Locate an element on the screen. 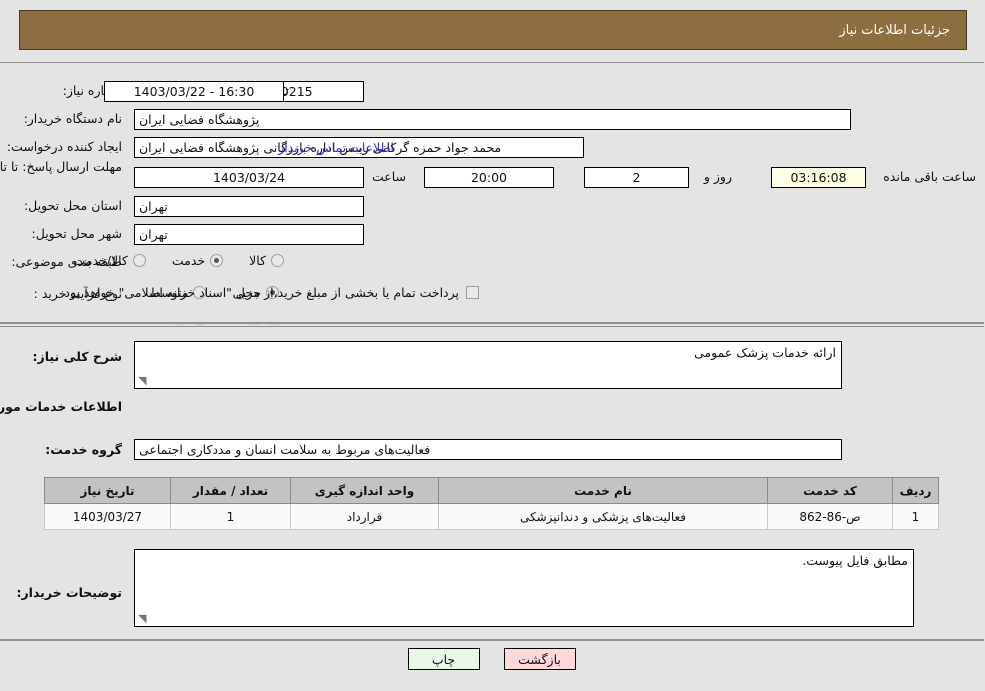 Image resolution: width=985 pixels, height=691 pixels. clock-remaining-field: 03:16:08 is located at coordinates (819, 177).